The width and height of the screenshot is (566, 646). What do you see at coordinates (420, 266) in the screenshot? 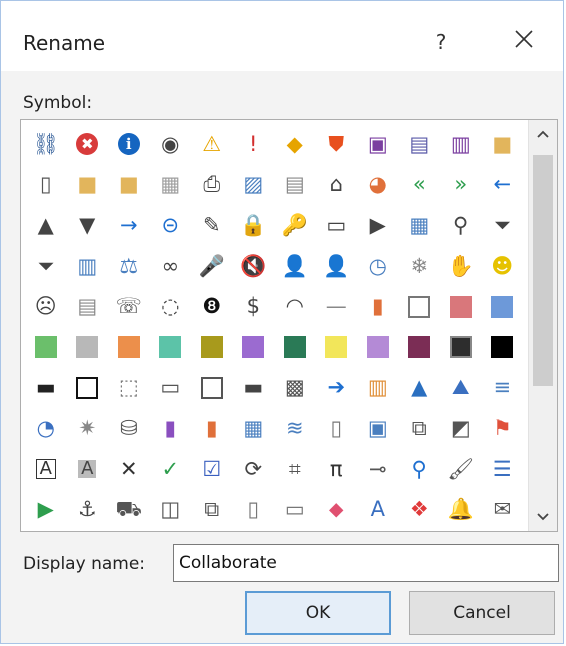
I see `symbol-cell: ❄` at bounding box center [420, 266].